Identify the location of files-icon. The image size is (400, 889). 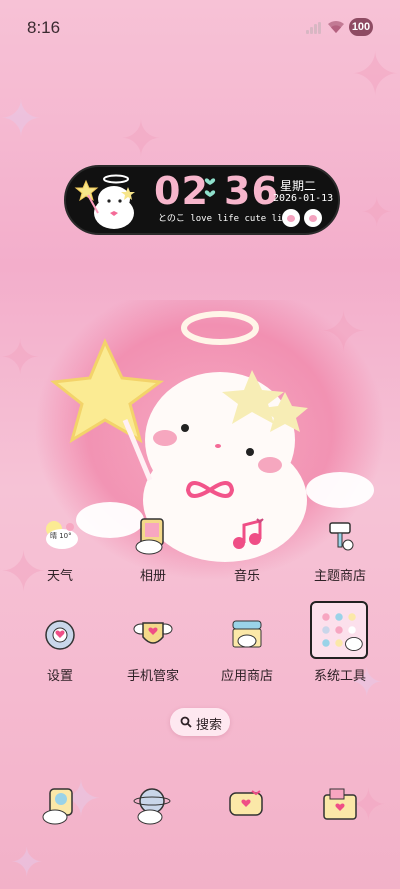
(340, 804).